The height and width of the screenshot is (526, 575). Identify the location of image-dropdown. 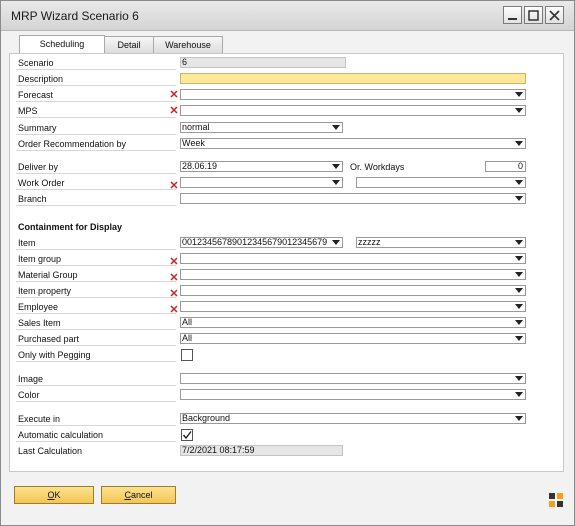
(353, 378).